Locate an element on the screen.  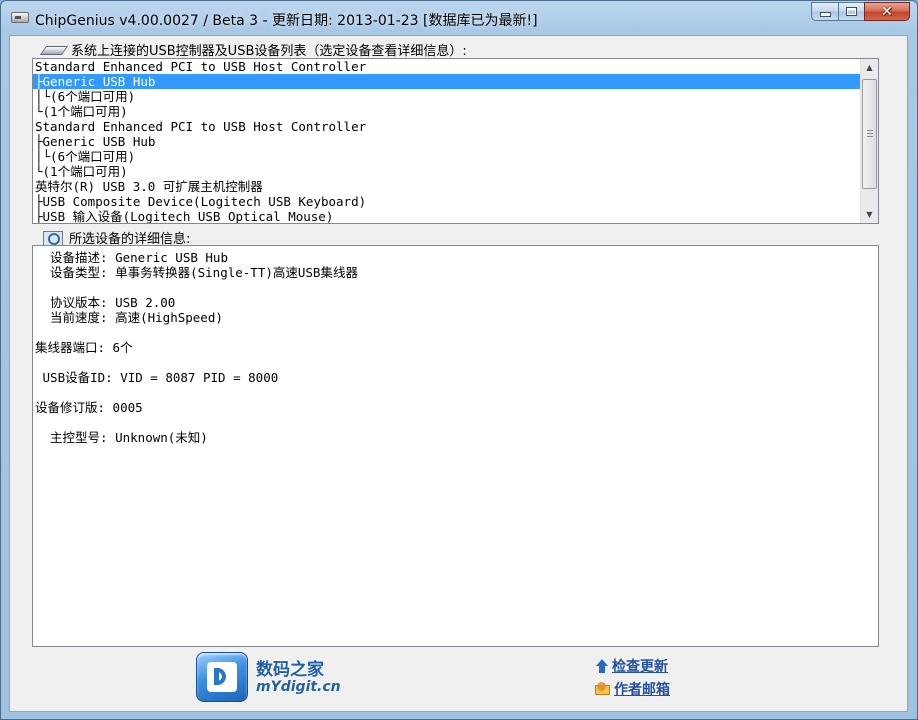
check-update-label: 检查更新 is located at coordinates (640, 667).